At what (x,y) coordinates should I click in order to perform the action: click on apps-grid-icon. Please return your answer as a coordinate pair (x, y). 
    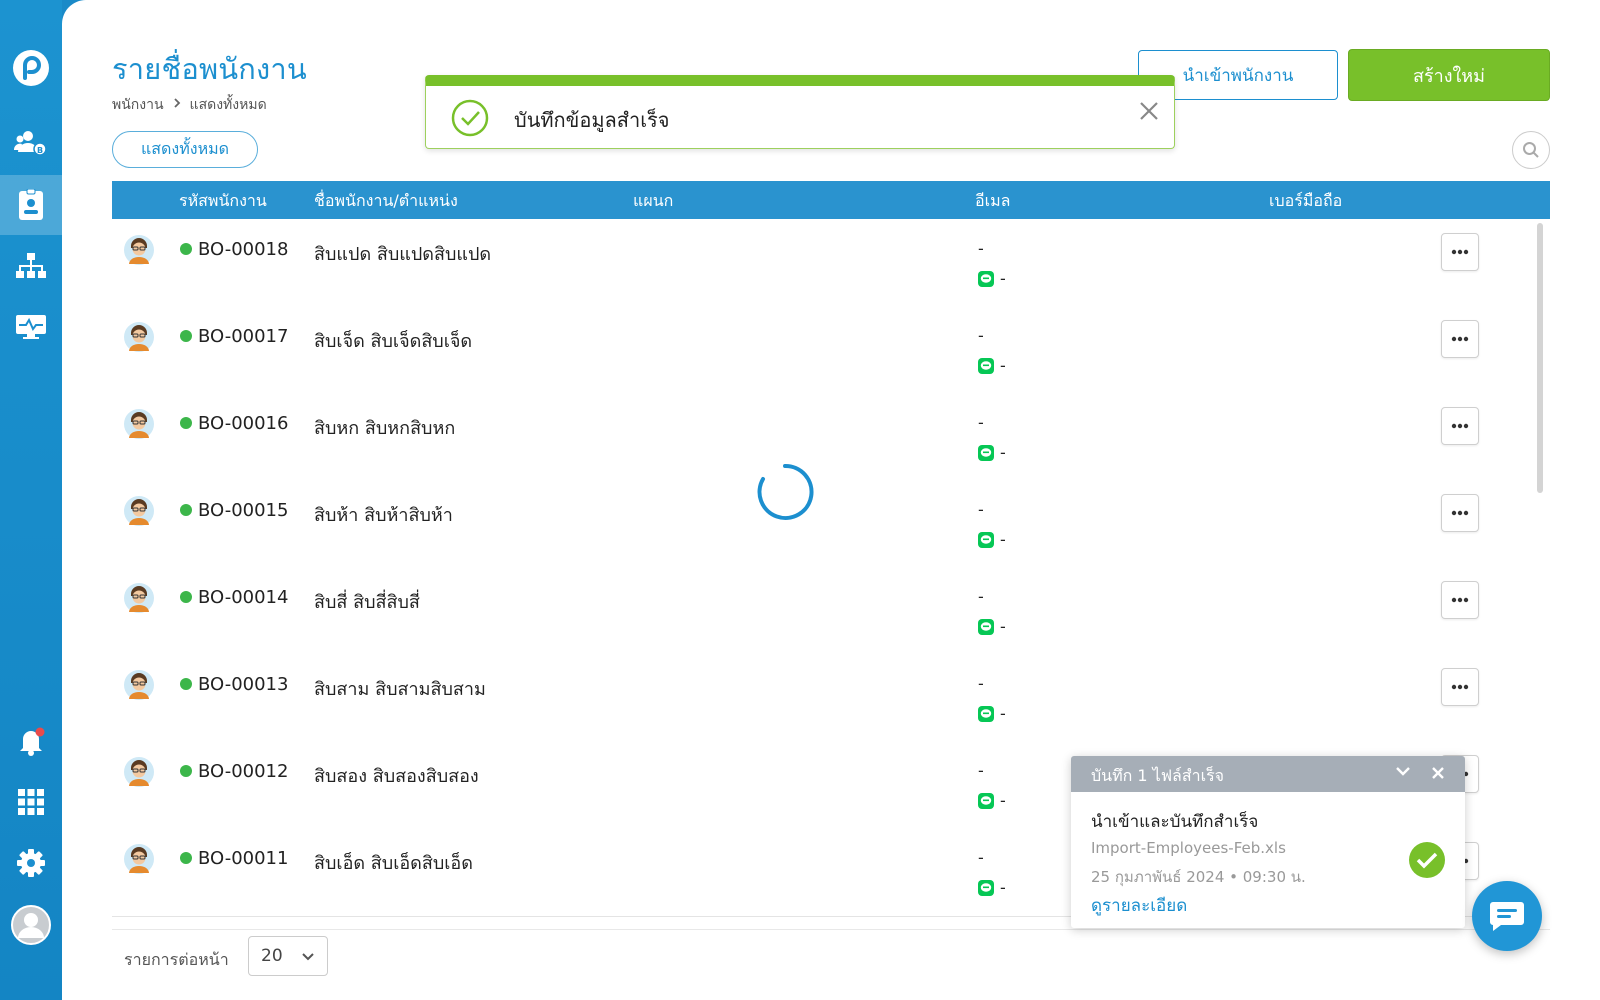
    Looking at the image, I should click on (31, 802).